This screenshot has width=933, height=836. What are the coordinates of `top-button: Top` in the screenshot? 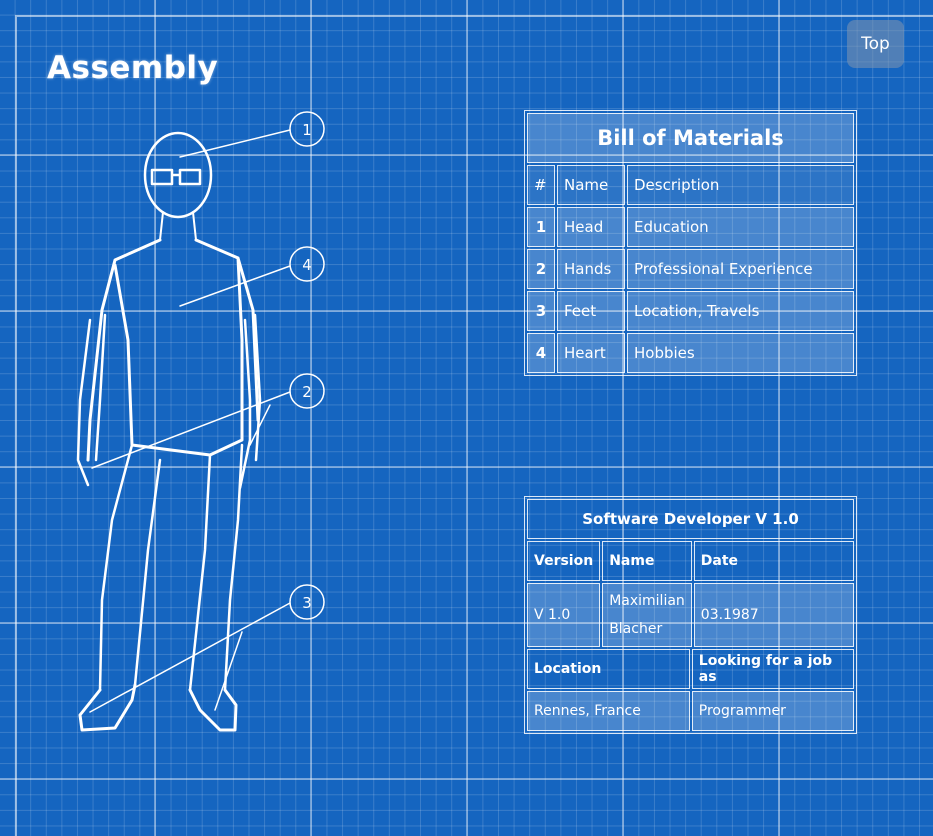 It's located at (875, 44).